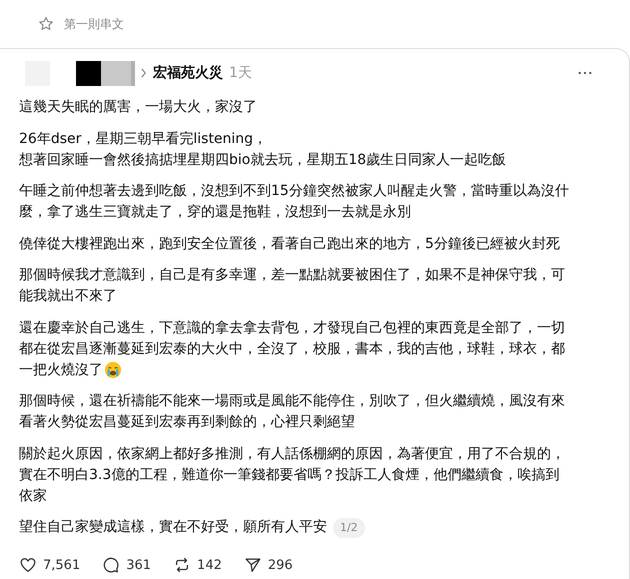 This screenshot has height=579, width=630. What do you see at coordinates (289, 244) in the screenshot?
I see `post-text-line: 僥倖從大樓裡跑出來，跑到安全位置後，看著自己跑出來的地方，5分鐘後已經被火封死` at bounding box center [289, 244].